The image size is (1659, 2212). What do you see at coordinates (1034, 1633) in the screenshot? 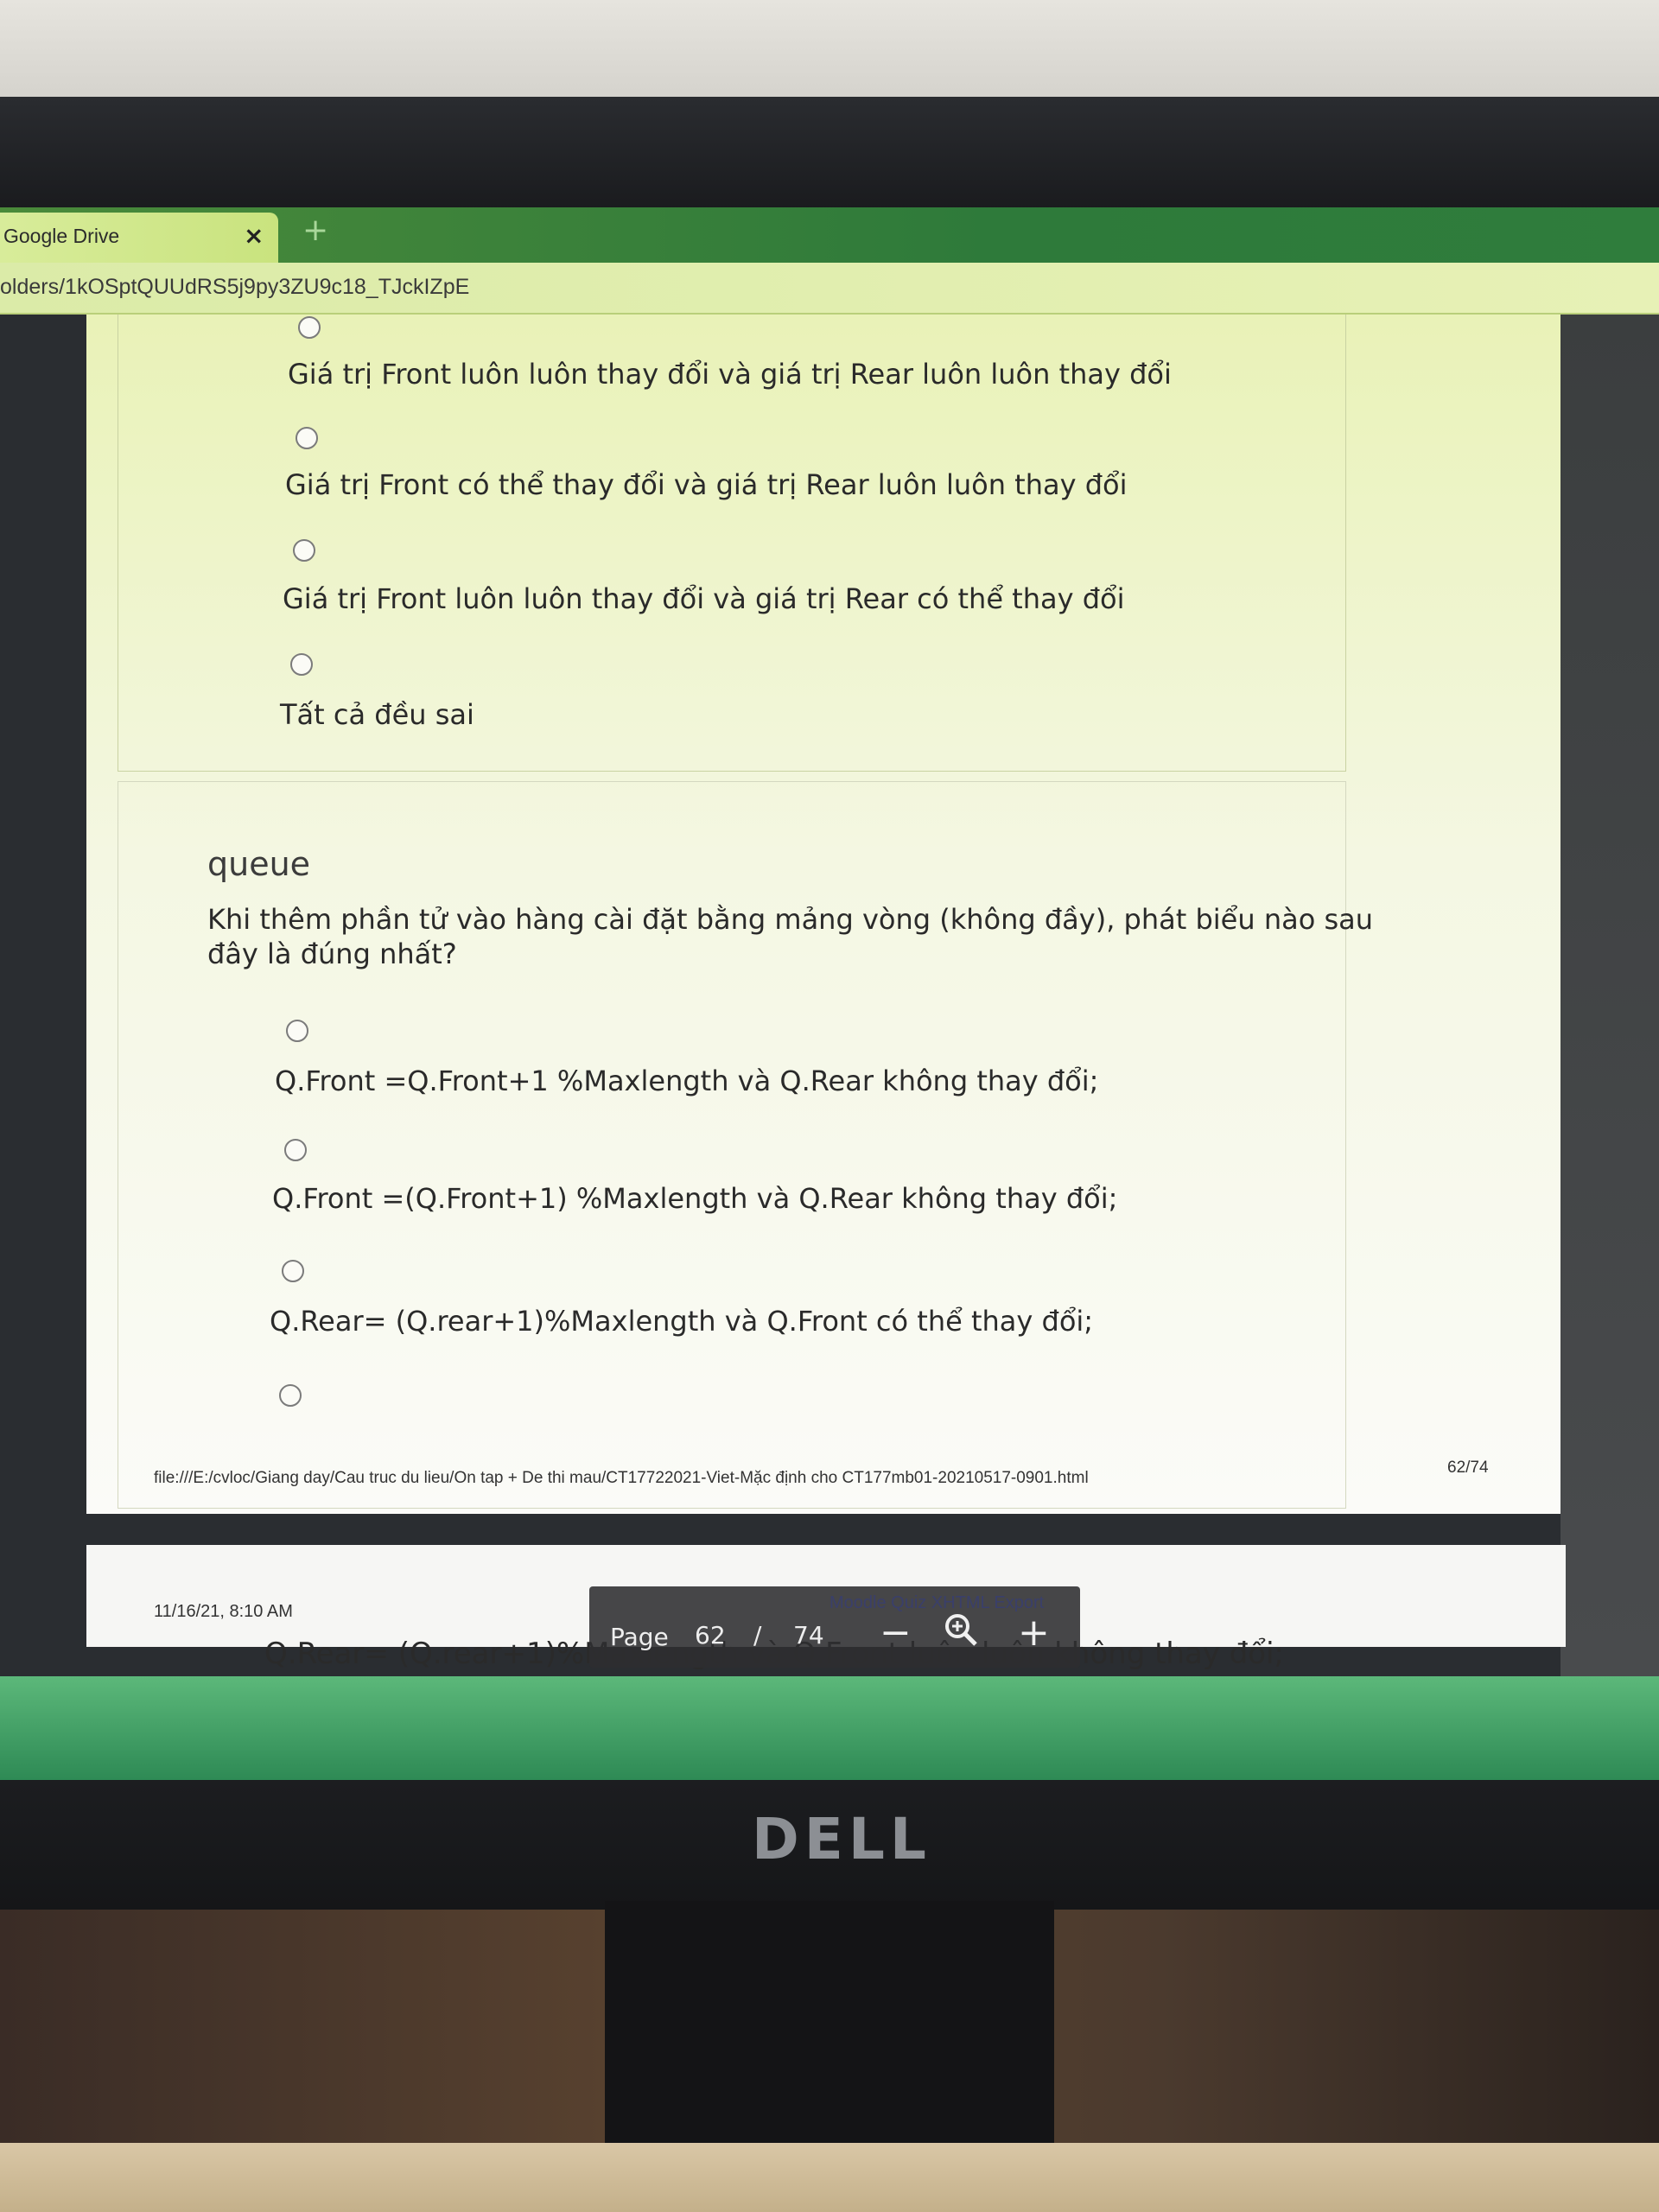
I see `zoom-in-button: +` at bounding box center [1034, 1633].